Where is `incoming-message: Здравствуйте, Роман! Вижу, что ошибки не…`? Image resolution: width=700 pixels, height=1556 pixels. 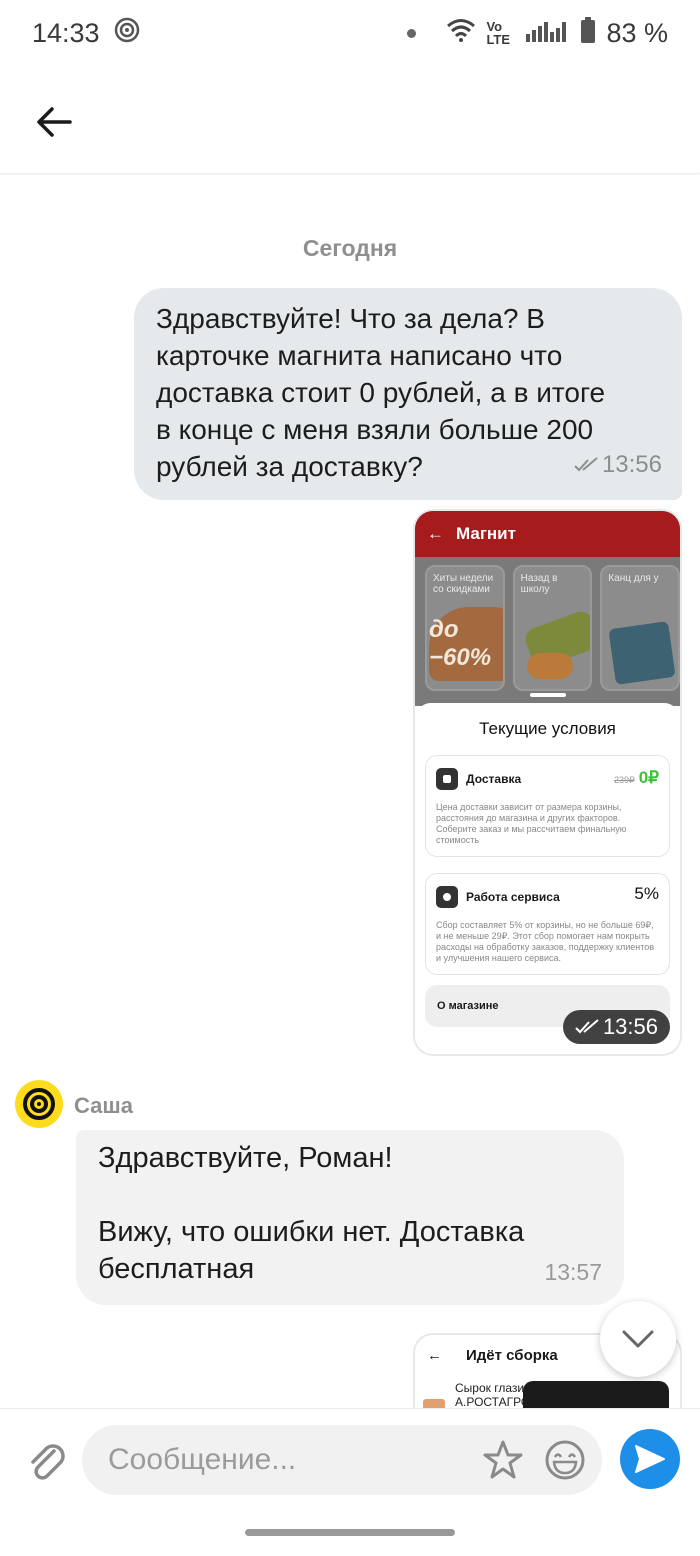
incoming-message: Здравствуйте, Роман! Вижу, что ошибки не… is located at coordinates (350, 1217).